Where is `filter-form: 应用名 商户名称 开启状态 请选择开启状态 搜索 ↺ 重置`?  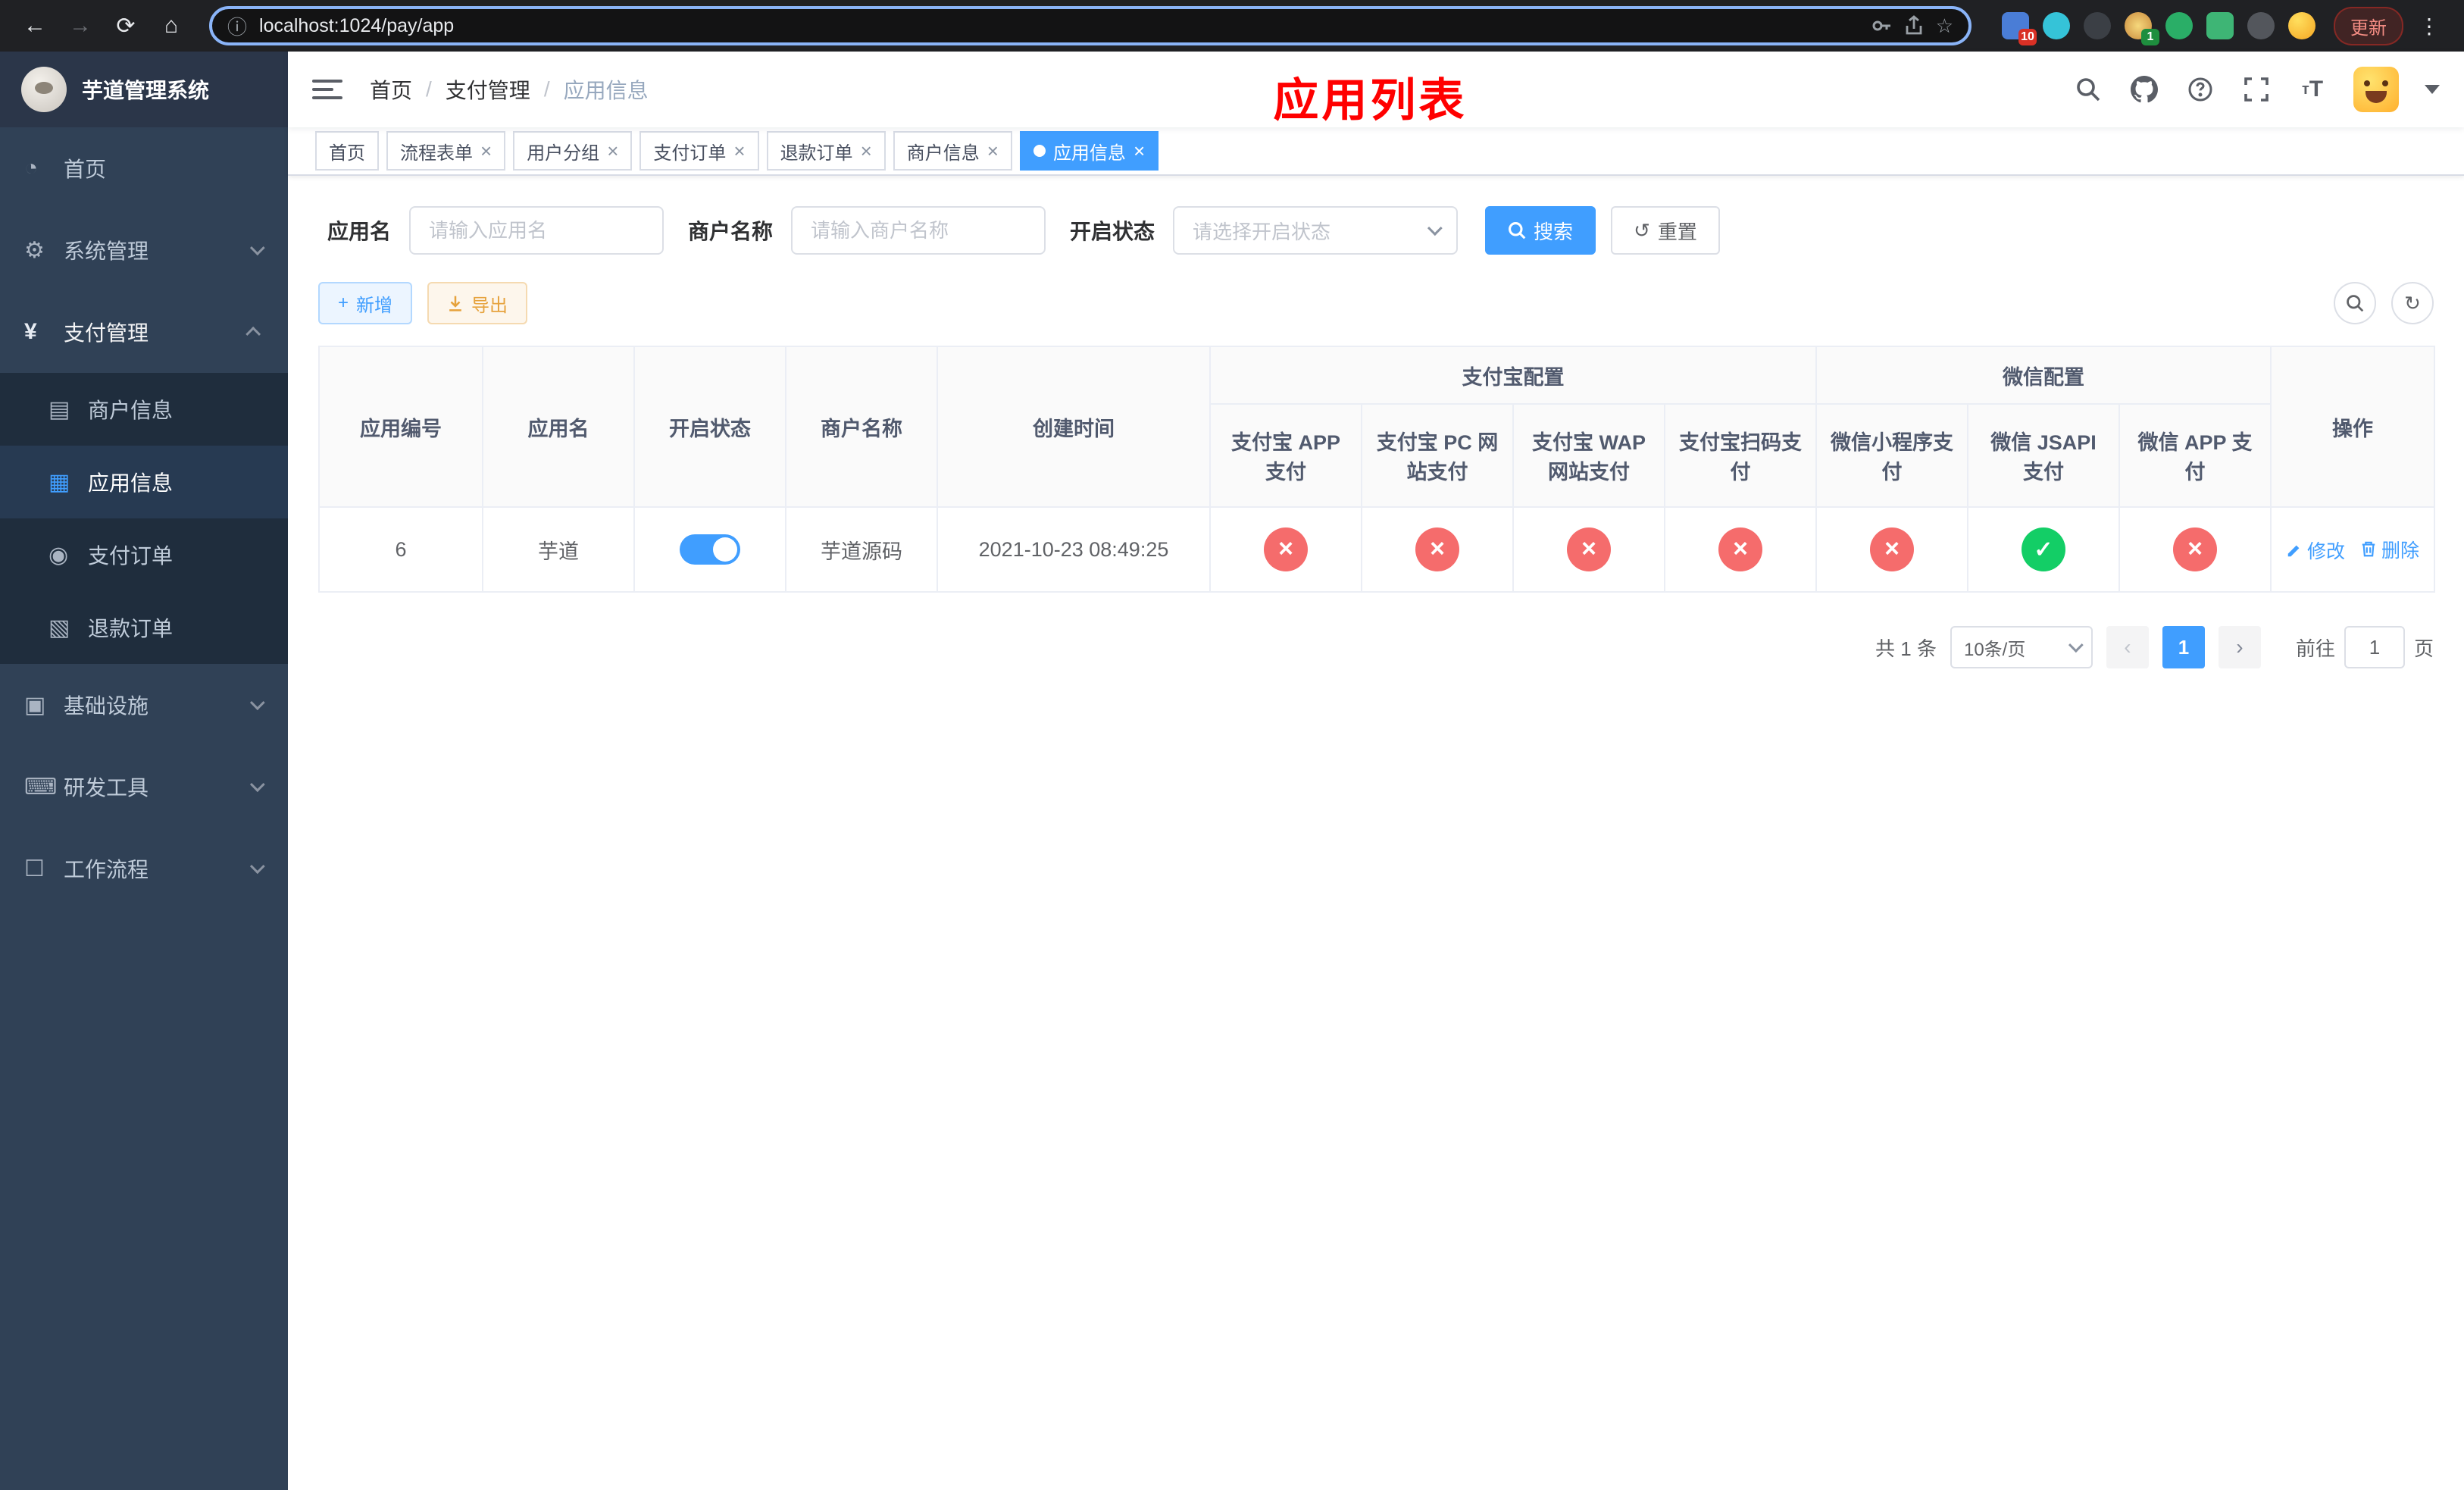
filter-form: 应用名 商户名称 开启状态 请选择开启状态 搜索 ↺ 重置 is located at coordinates (1376, 230).